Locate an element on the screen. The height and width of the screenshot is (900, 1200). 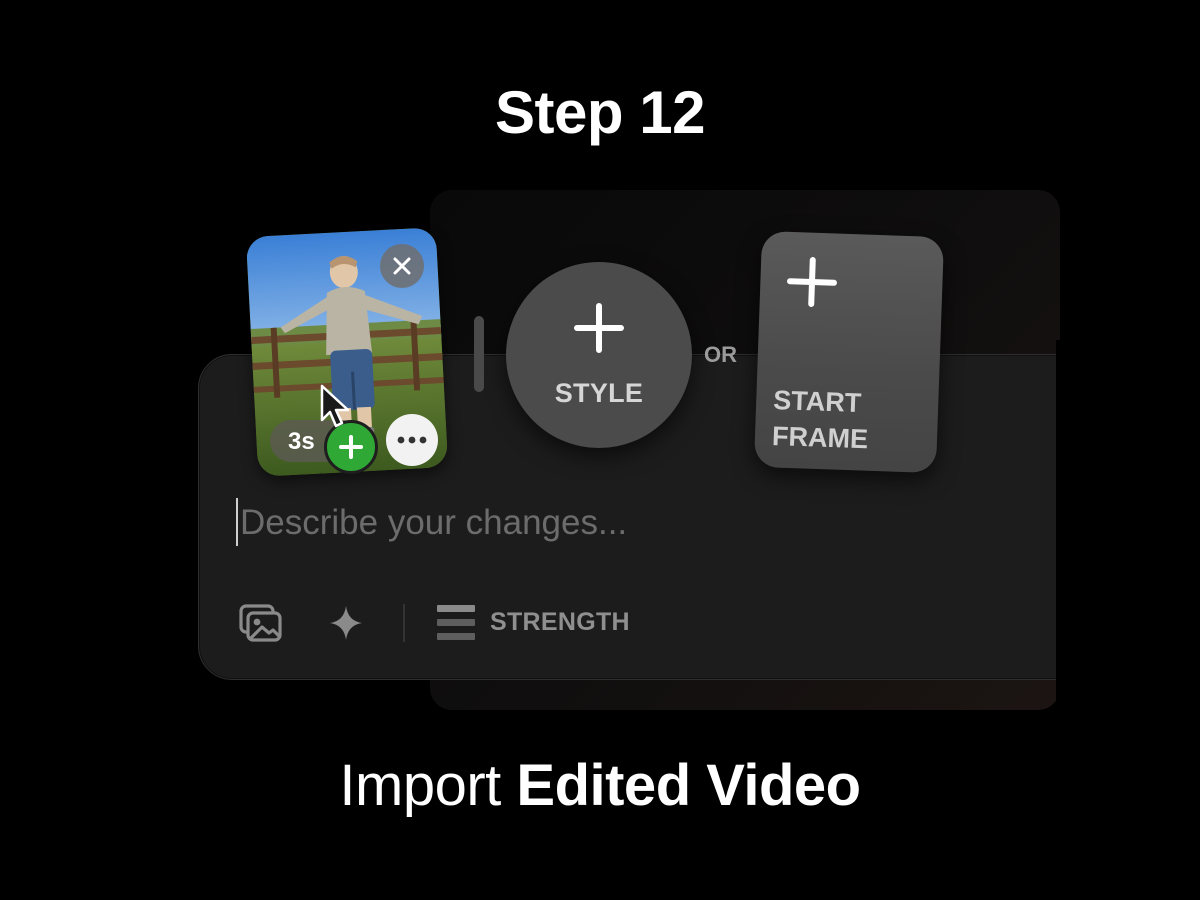
composer-edge-mask is located at coordinates (1128, 530).